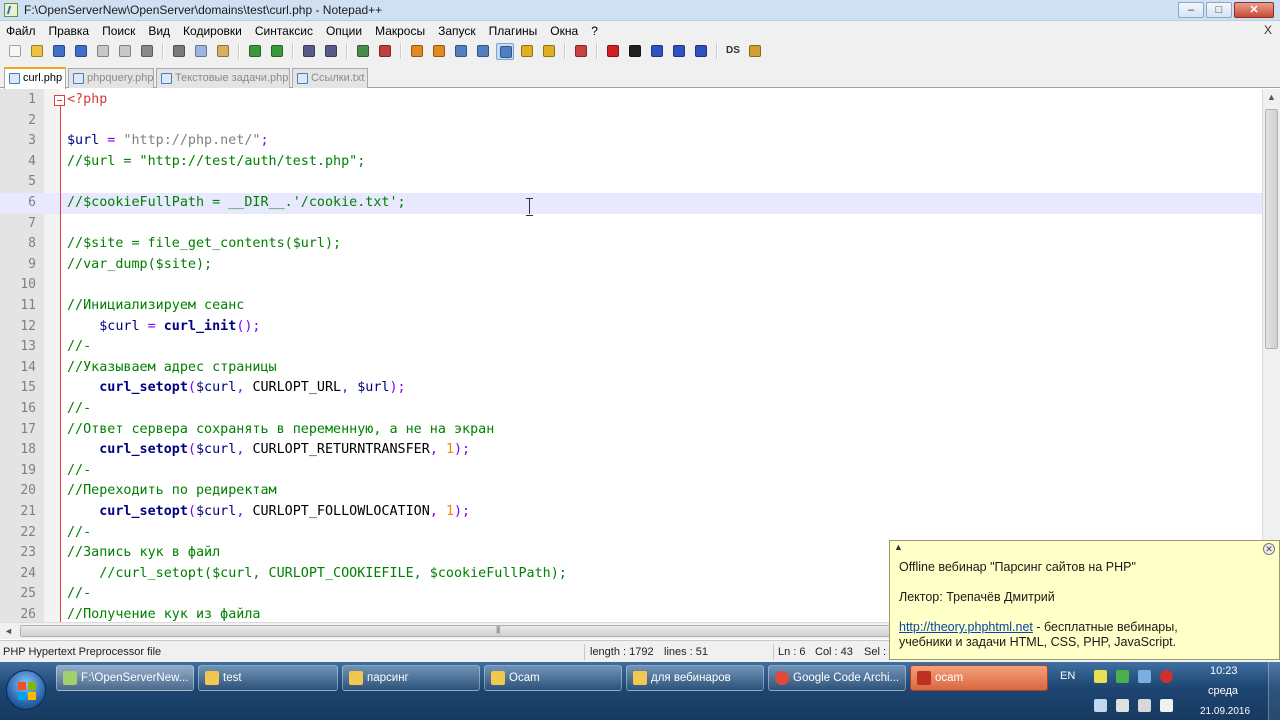 This screenshot has height=720, width=1280. I want to click on new-file-button, so click(15, 51).